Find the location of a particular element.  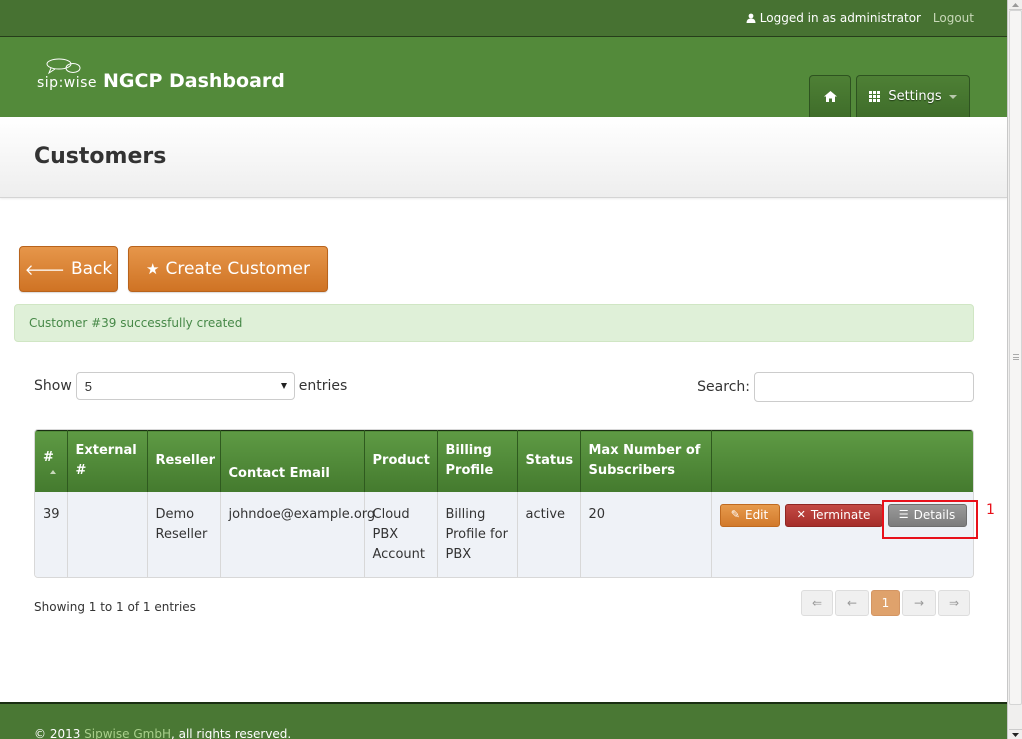

home-icon is located at coordinates (830, 96).